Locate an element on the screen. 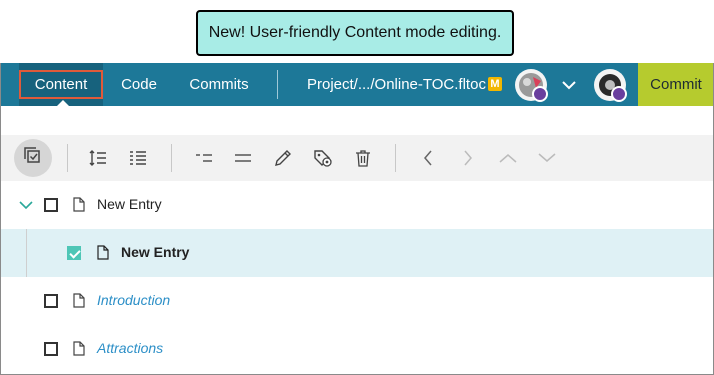  select-mode-button is located at coordinates (33, 158).